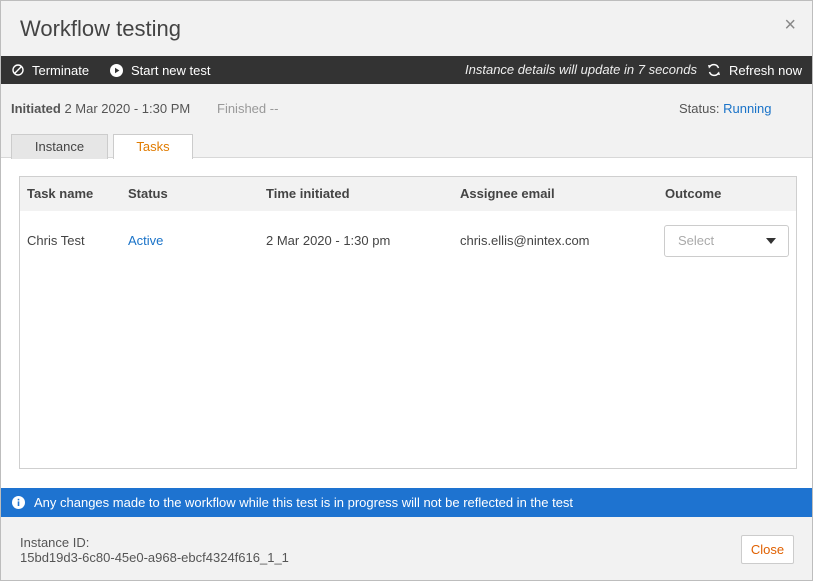  I want to click on column-header-status: Status, so click(148, 193).